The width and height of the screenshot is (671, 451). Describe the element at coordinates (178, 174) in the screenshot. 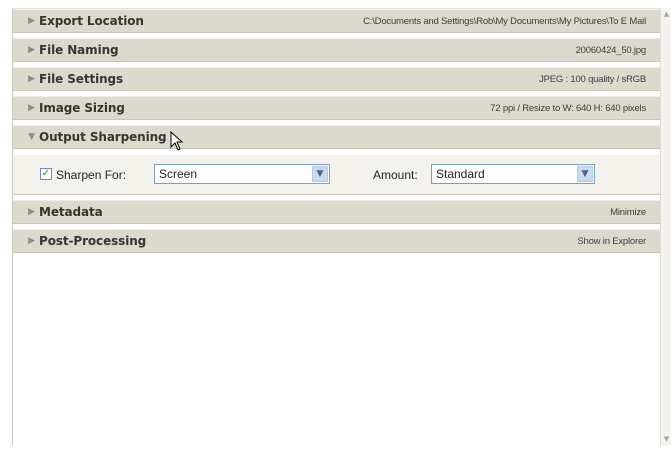

I see `sharpen-for-value: Screen` at that location.